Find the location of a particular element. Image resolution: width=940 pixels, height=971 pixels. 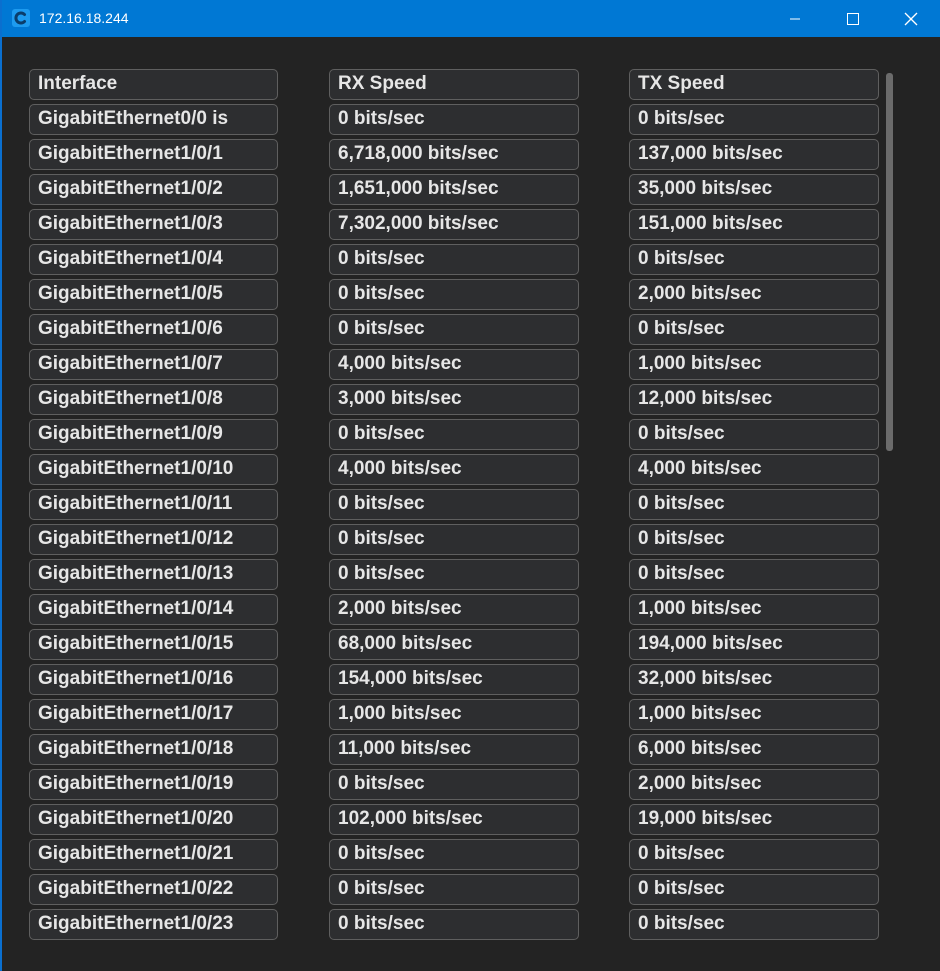

tx-speed-cell: 35,000 bits/sec is located at coordinates (754, 189).